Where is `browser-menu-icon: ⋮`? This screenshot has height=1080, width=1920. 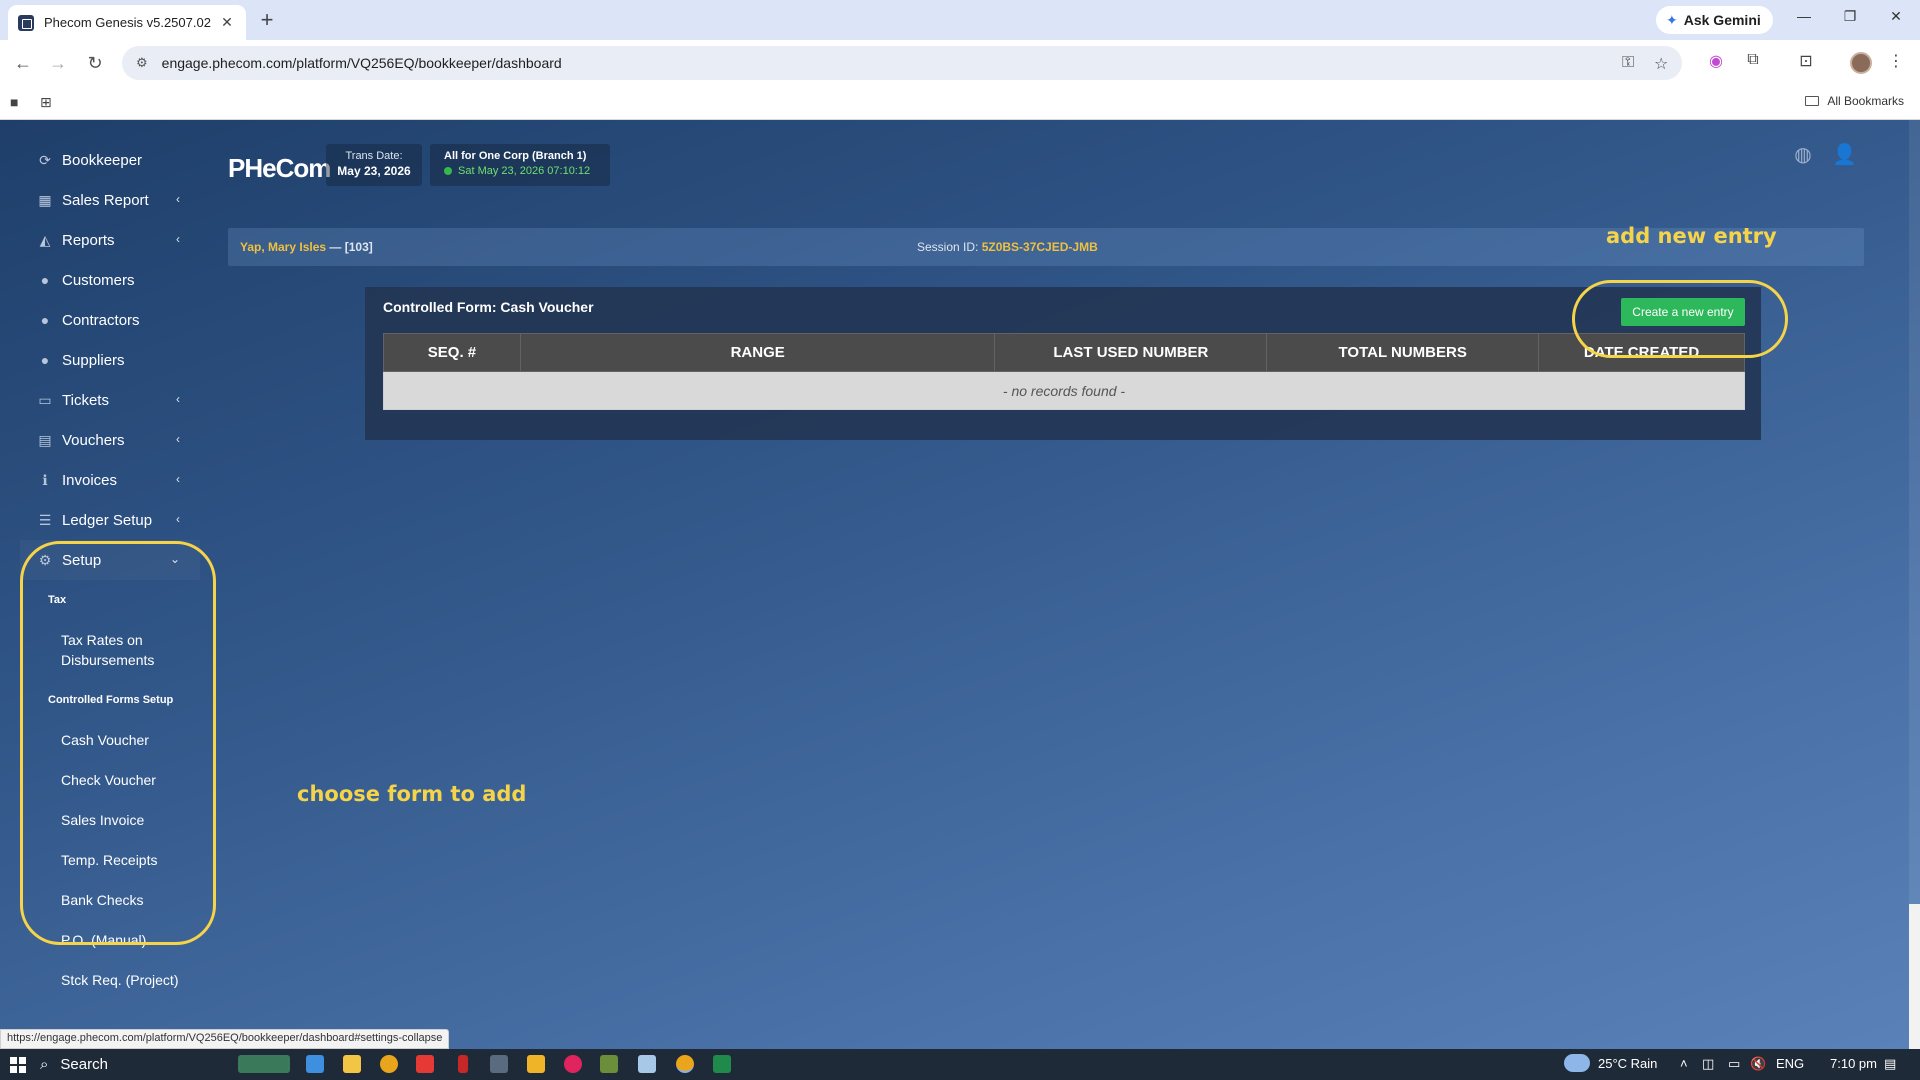 browser-menu-icon: ⋮ is located at coordinates (1896, 61).